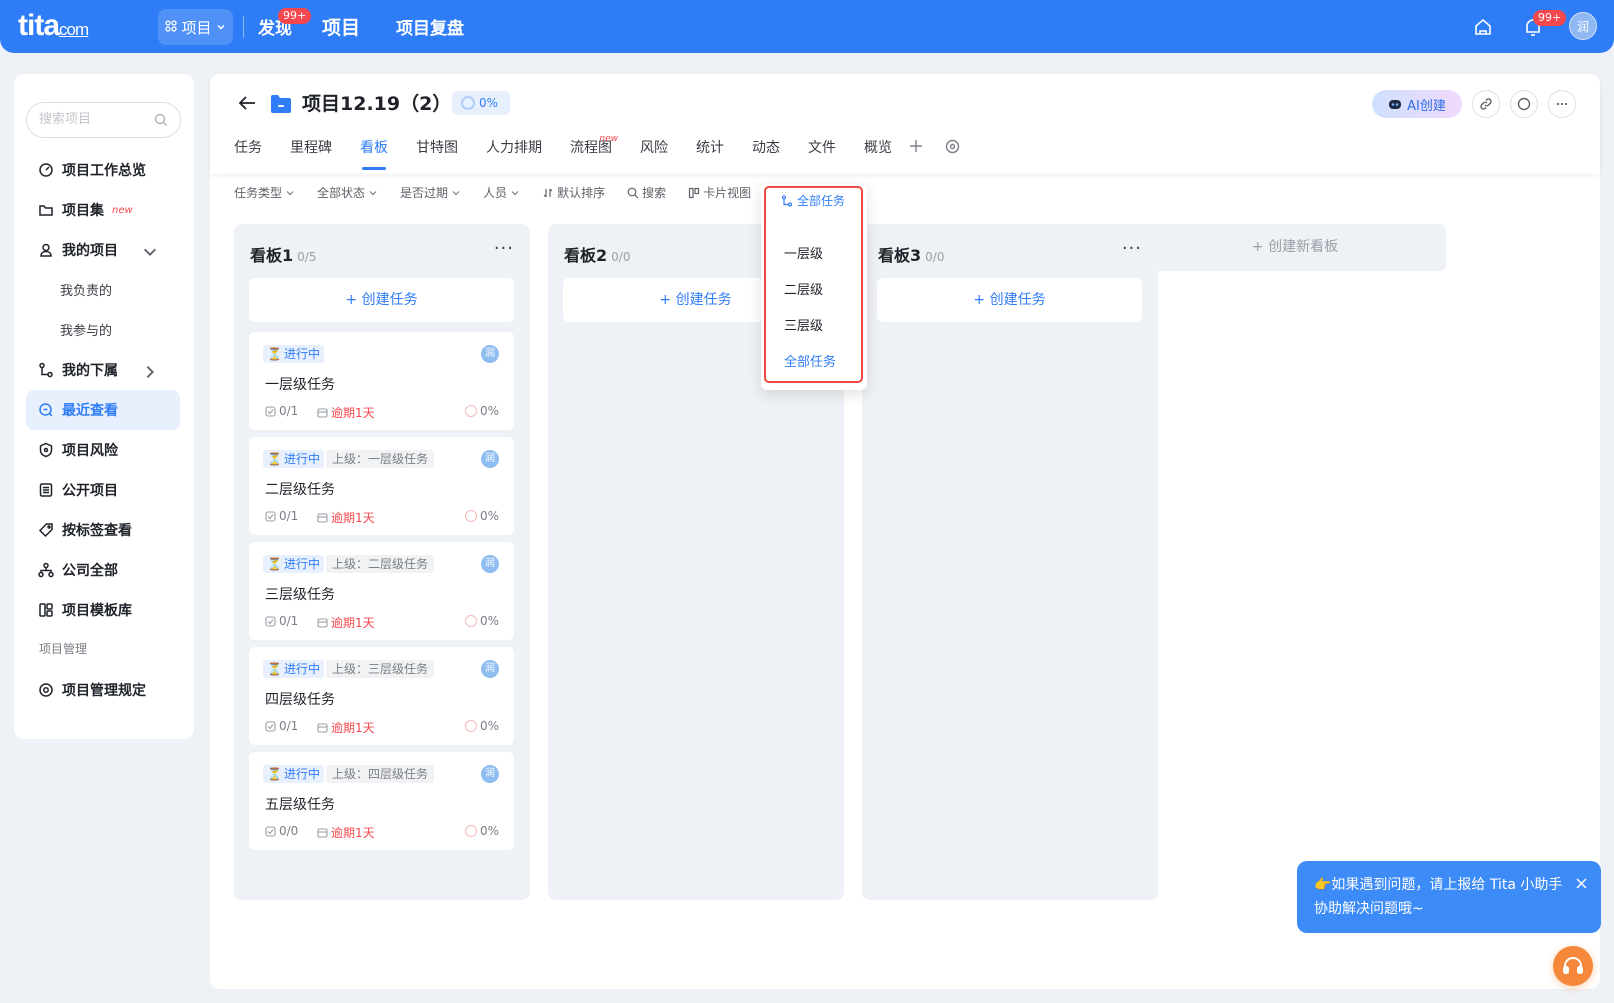  Describe the element at coordinates (646, 192) in the screenshot. I see `search-button: 搜索` at that location.